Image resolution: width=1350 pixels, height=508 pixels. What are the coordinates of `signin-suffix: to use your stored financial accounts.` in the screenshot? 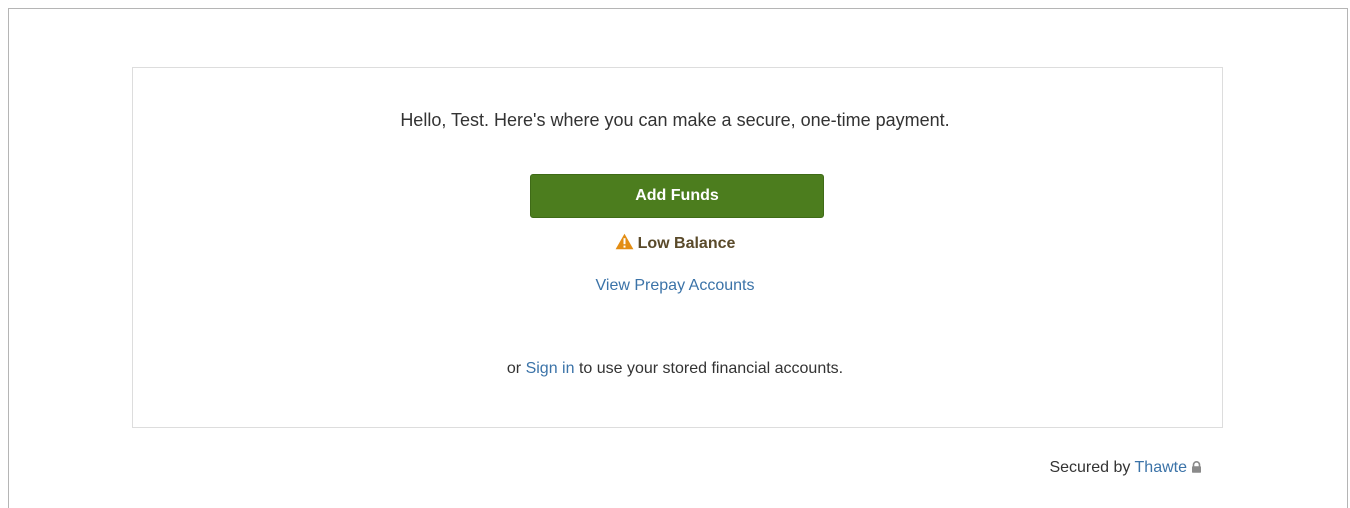 It's located at (711, 368).